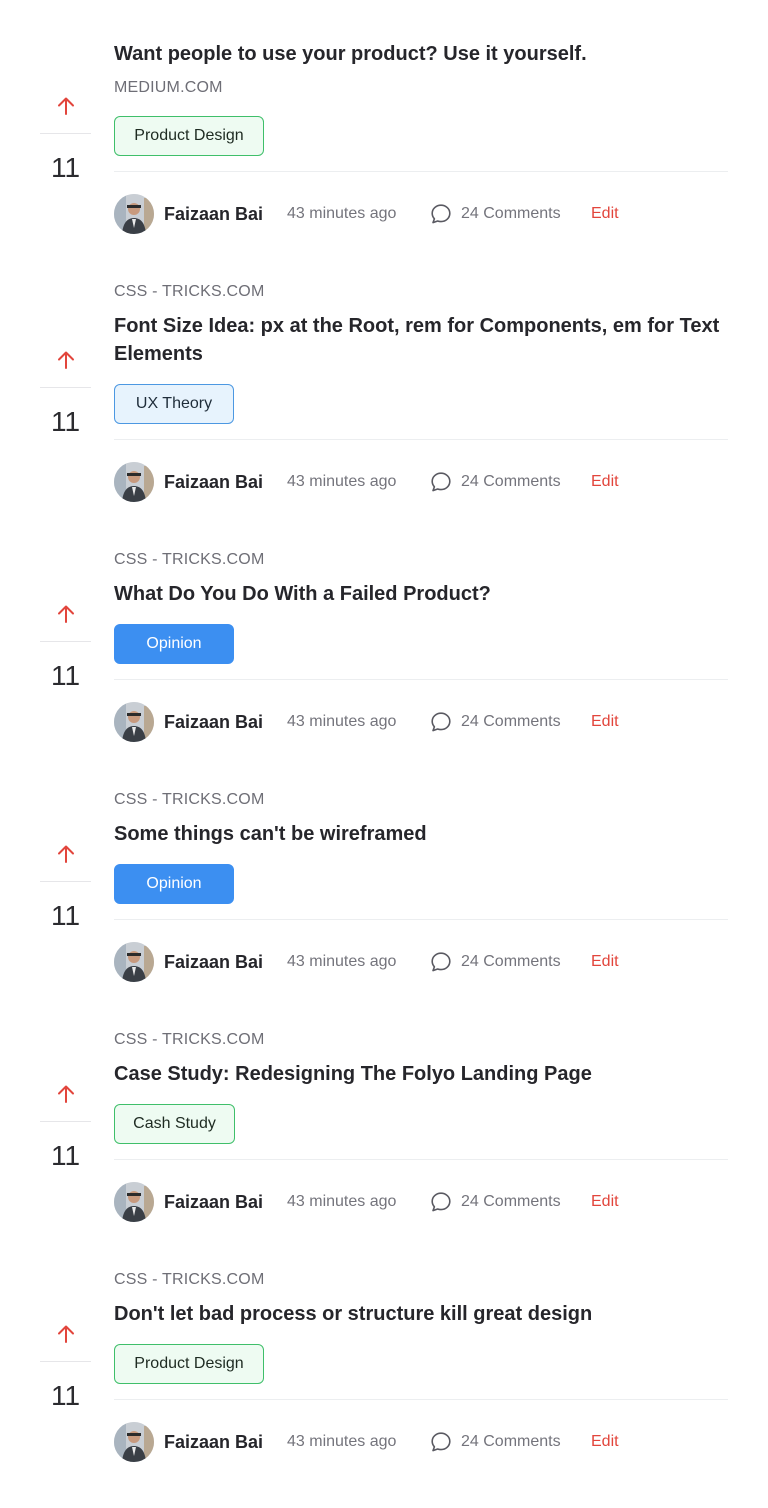  What do you see at coordinates (174, 404) in the screenshot?
I see `tag-badge: UX Theory` at bounding box center [174, 404].